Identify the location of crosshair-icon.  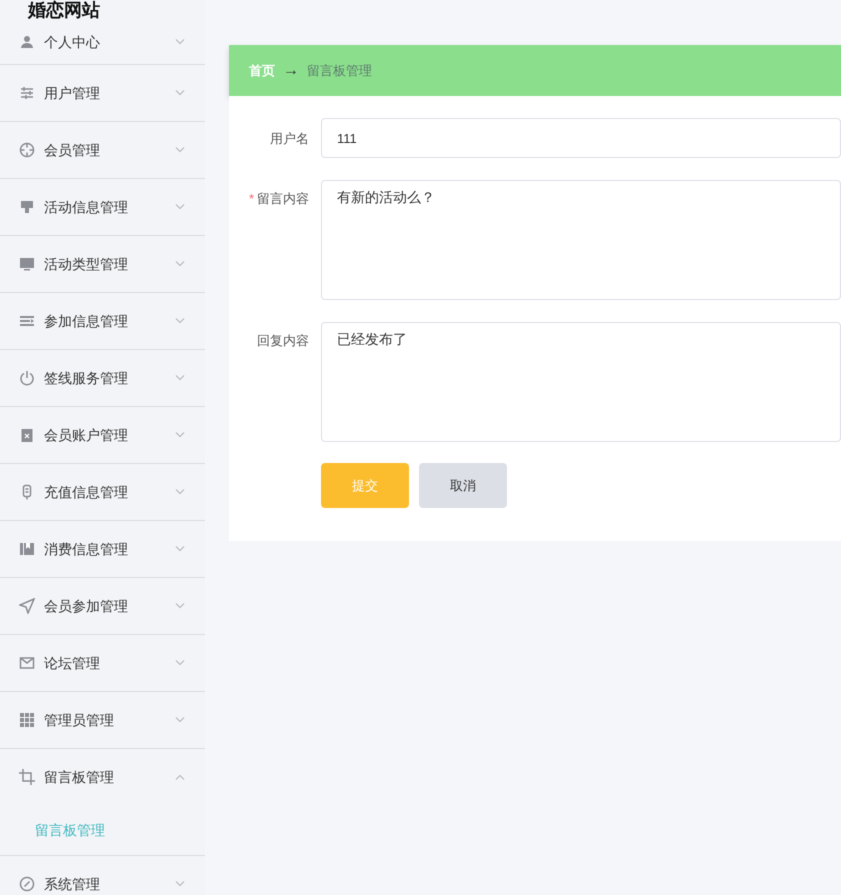
(27, 150).